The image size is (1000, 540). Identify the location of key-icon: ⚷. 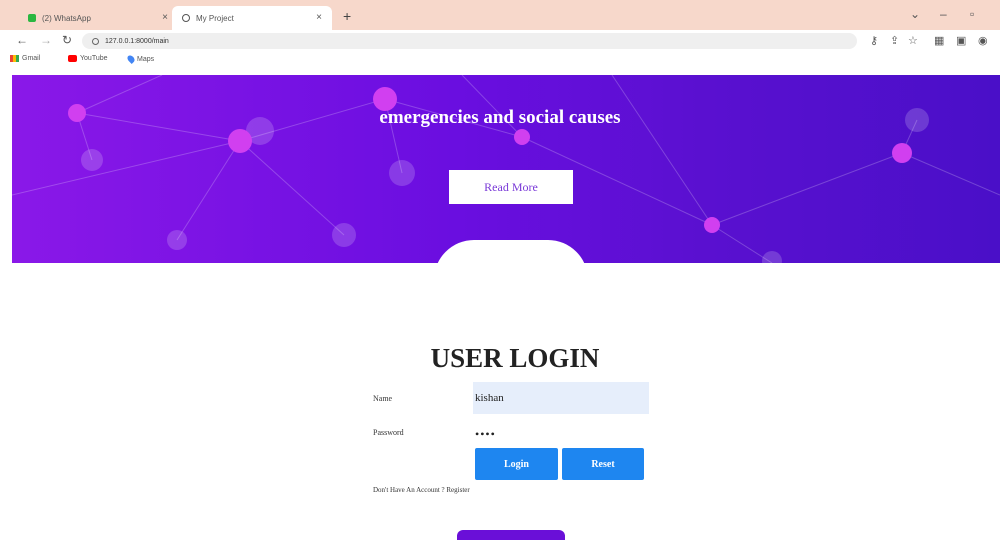
(874, 40).